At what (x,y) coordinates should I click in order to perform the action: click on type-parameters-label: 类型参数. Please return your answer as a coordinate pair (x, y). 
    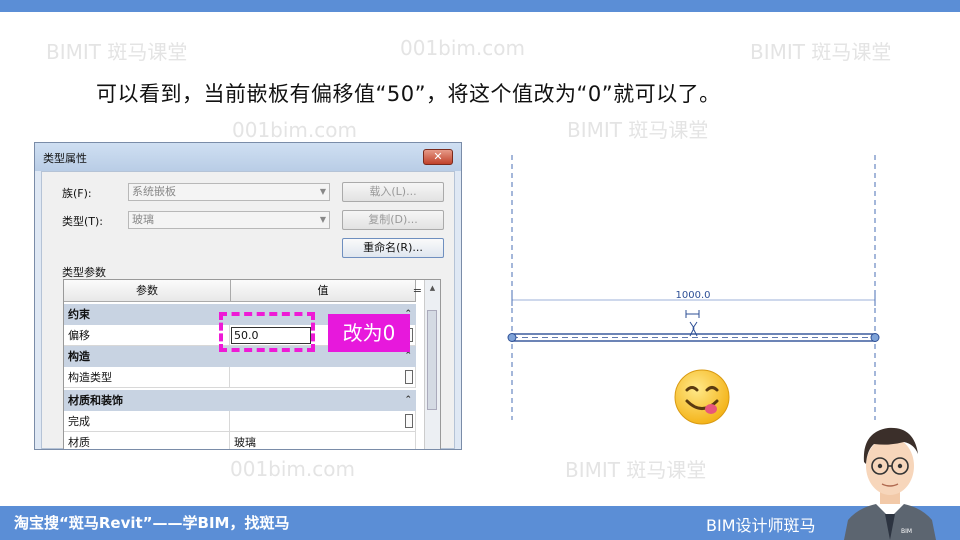
    Looking at the image, I should click on (84, 272).